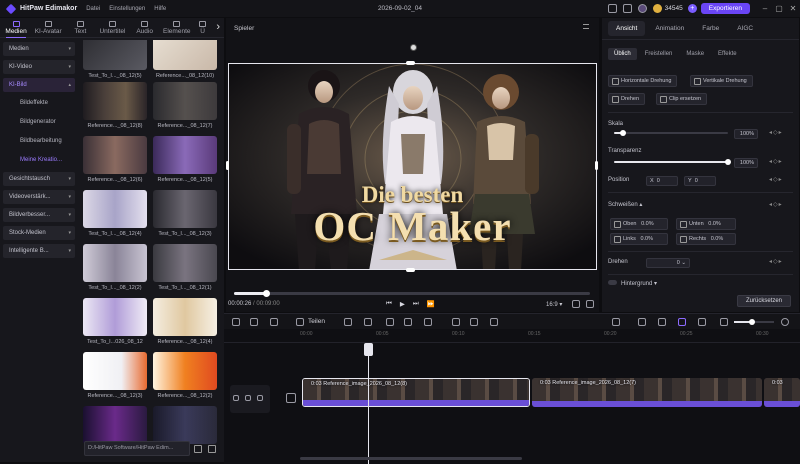  What do you see at coordinates (700, 181) in the screenshot?
I see `position-y-field: Y 0` at bounding box center [700, 181].